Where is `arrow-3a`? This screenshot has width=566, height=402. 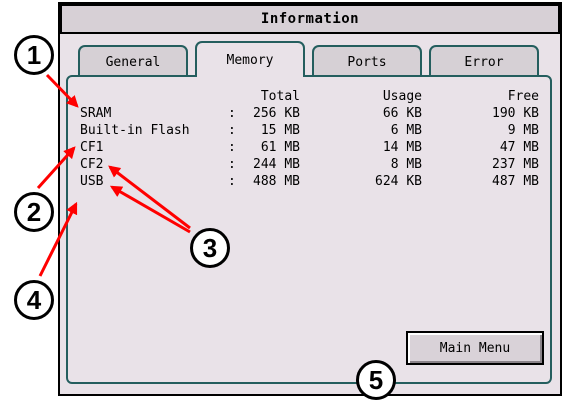 arrow-3a is located at coordinates (149, 197).